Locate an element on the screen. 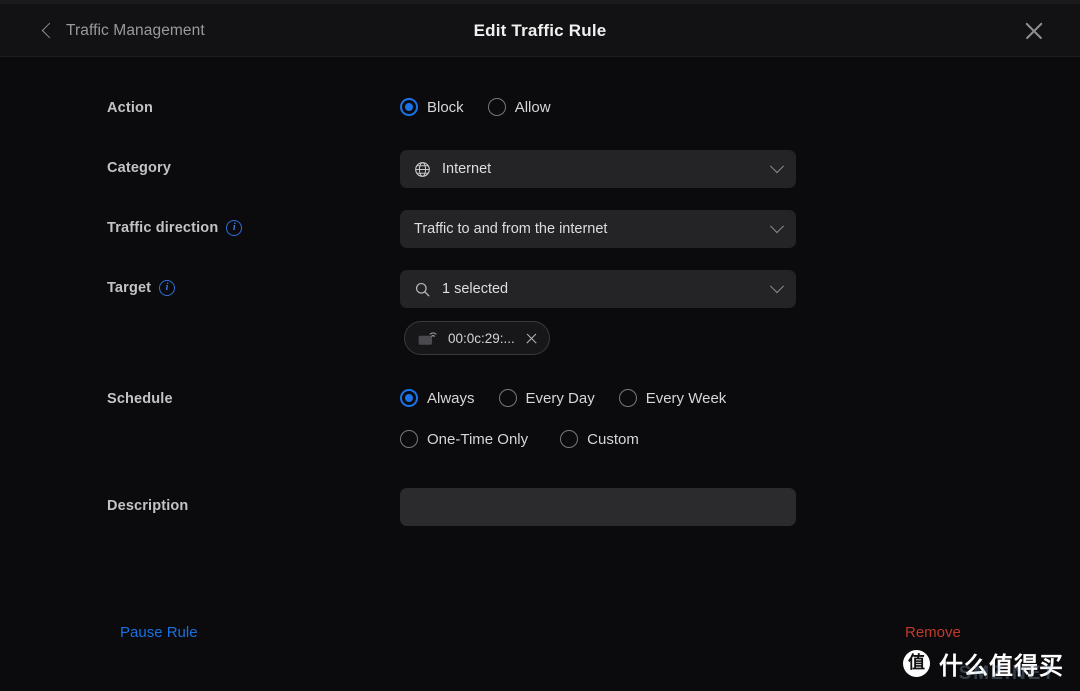  schedule-radio-custom-label: Custom is located at coordinates (613, 439).